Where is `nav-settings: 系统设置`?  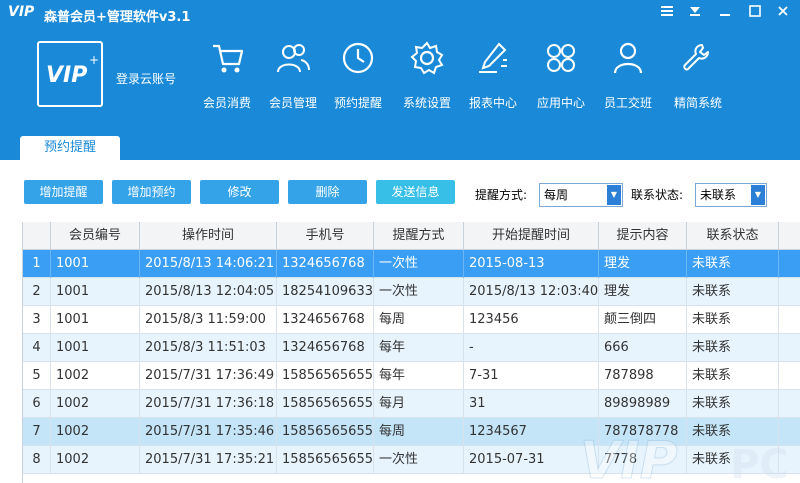 nav-settings: 系统设置 is located at coordinates (427, 78).